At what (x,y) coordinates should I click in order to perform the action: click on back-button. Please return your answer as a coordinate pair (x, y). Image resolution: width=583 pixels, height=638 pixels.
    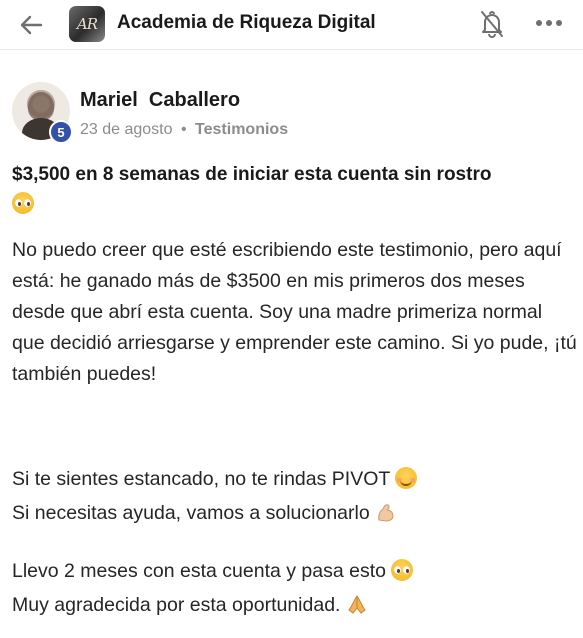
    Looking at the image, I should click on (32, 25).